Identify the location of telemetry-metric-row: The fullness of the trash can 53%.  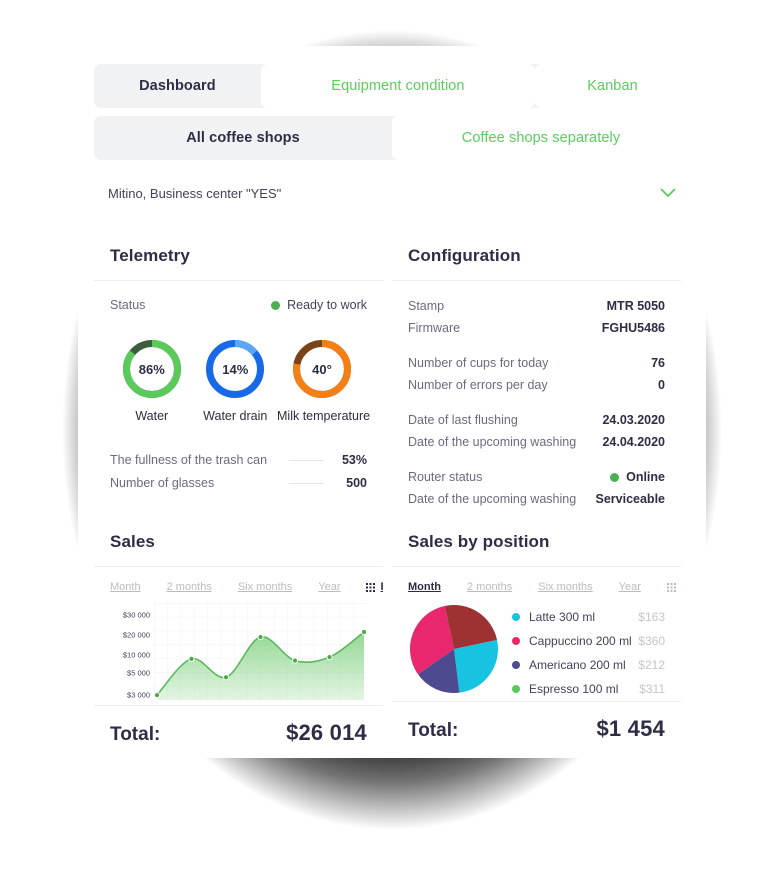
(238, 460).